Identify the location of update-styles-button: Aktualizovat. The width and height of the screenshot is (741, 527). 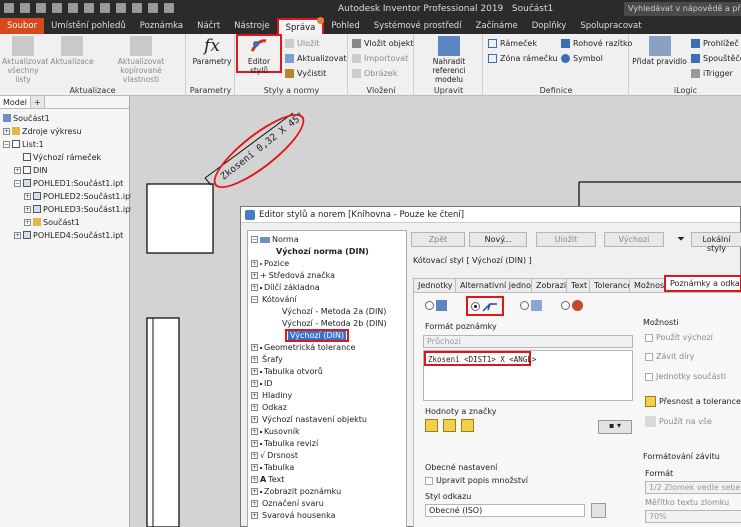
(316, 58).